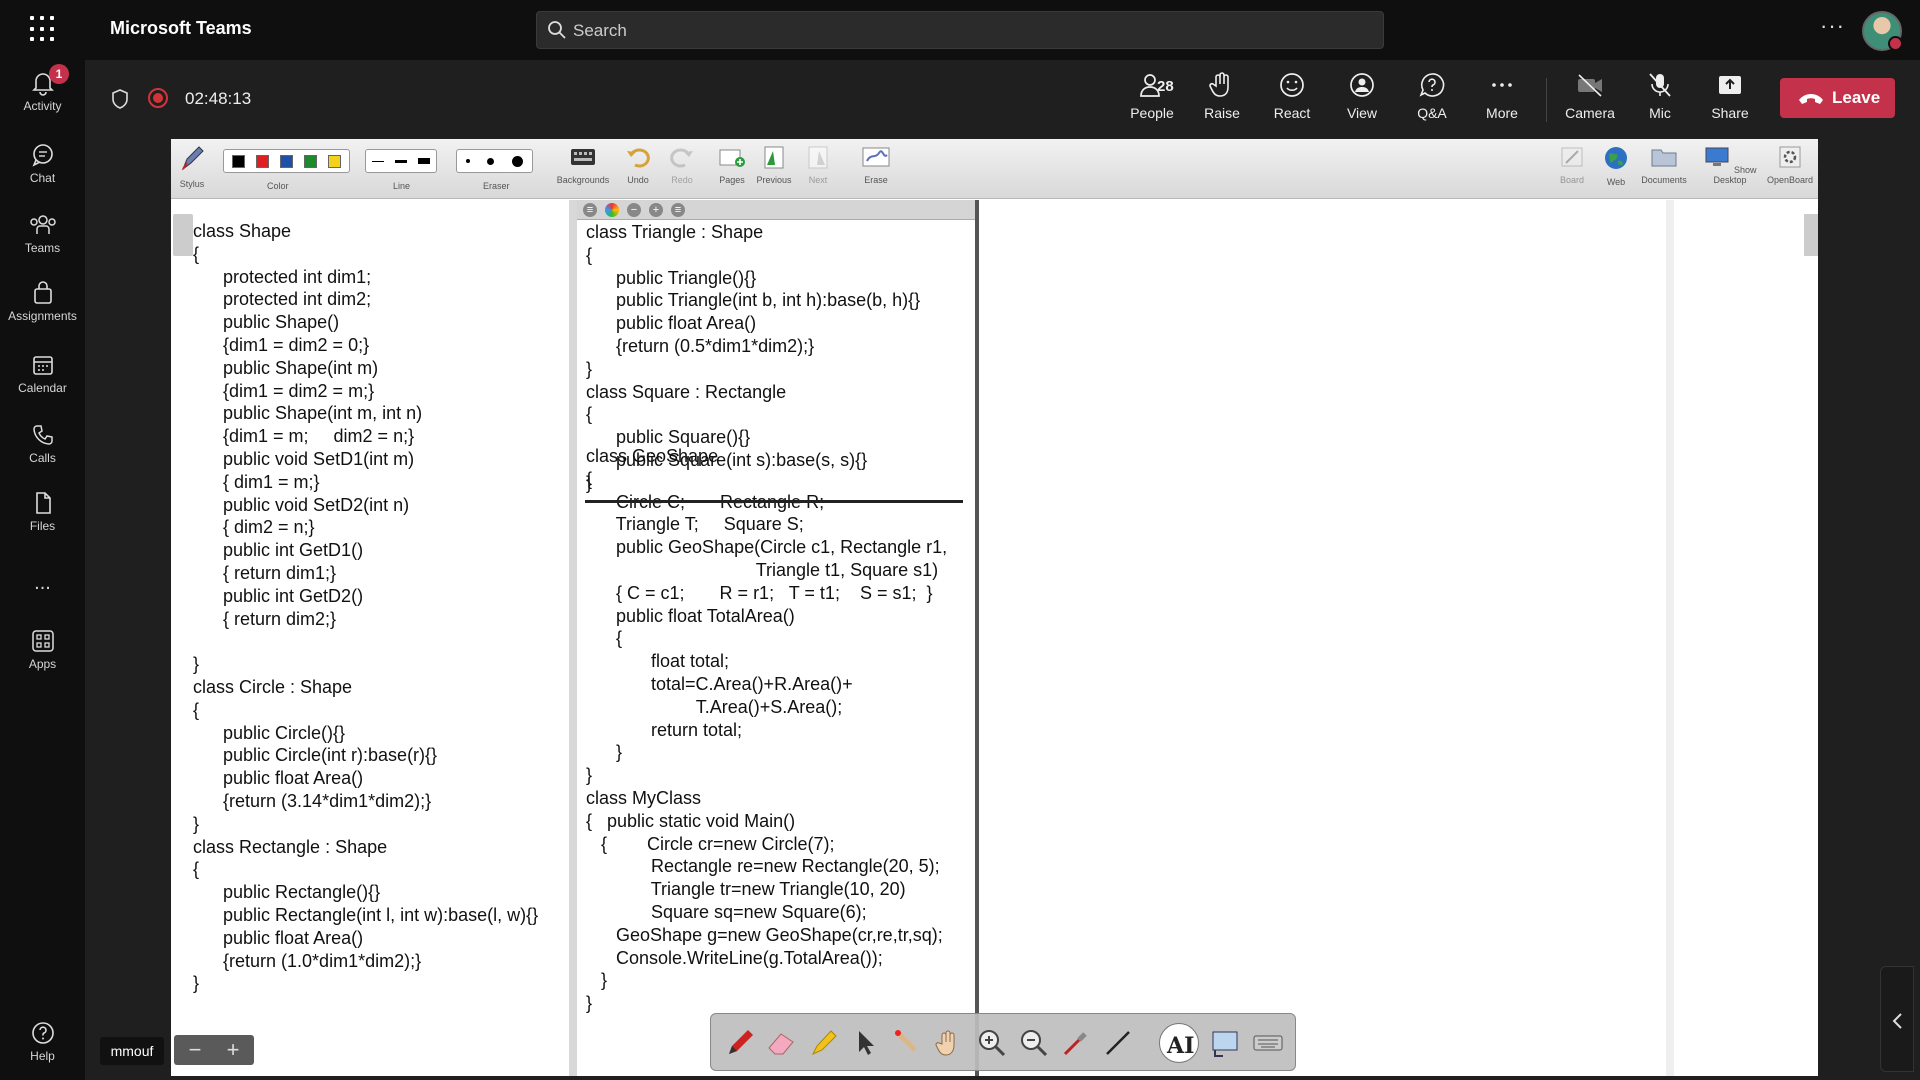  I want to click on color-swatch-blue, so click(286, 161).